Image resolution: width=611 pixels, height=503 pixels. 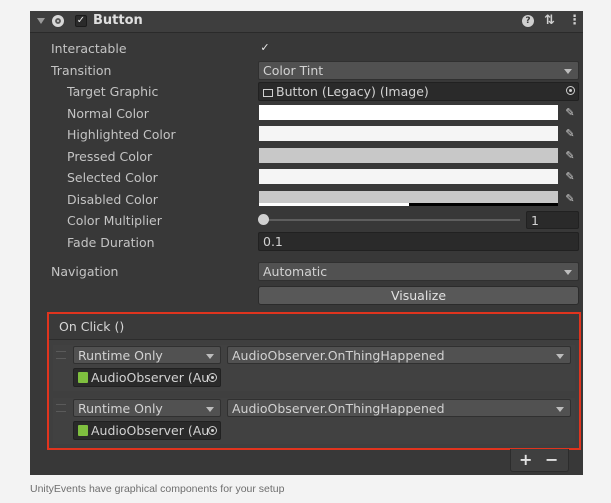 I want to click on interactable-checkbox: ✓, so click(x=265, y=48).